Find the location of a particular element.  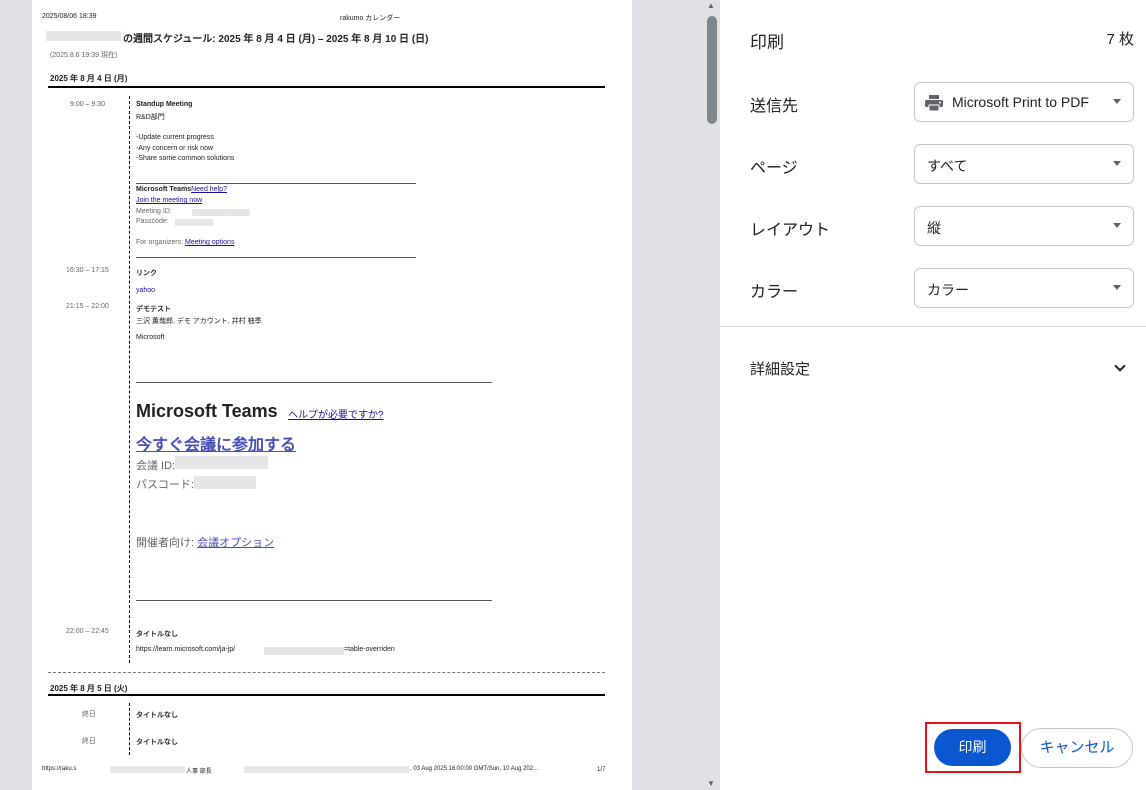

event-time: 21:15 – 22:00 is located at coordinates (87, 306).